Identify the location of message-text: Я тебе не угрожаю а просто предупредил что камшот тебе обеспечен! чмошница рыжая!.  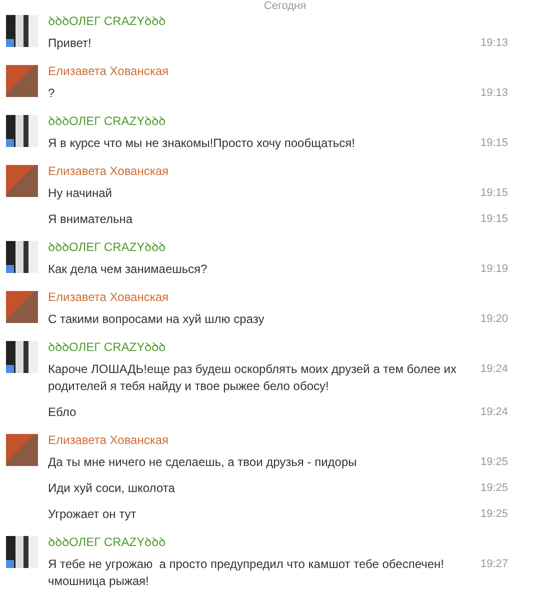
(246, 573).